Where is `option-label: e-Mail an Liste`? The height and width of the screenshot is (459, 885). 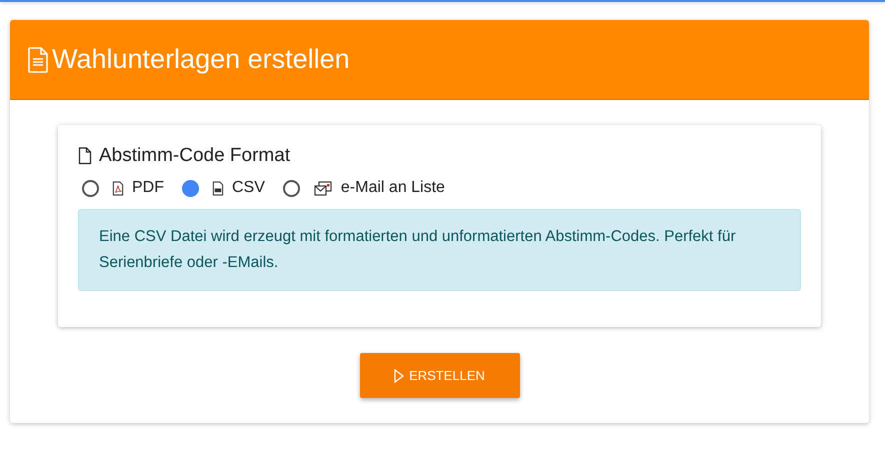
option-label: e-Mail an Liste is located at coordinates (392, 188).